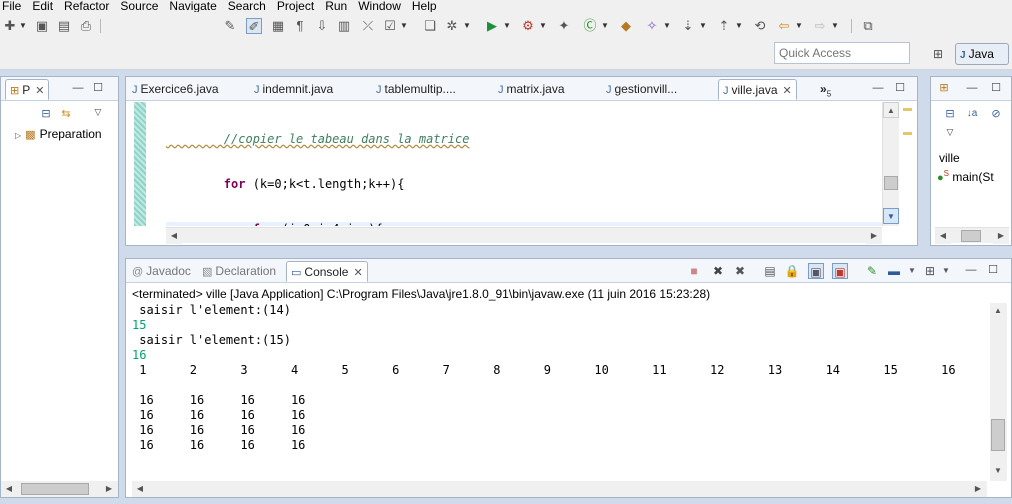 The height and width of the screenshot is (504, 1012). I want to click on menu-search: Search, so click(248, 6).